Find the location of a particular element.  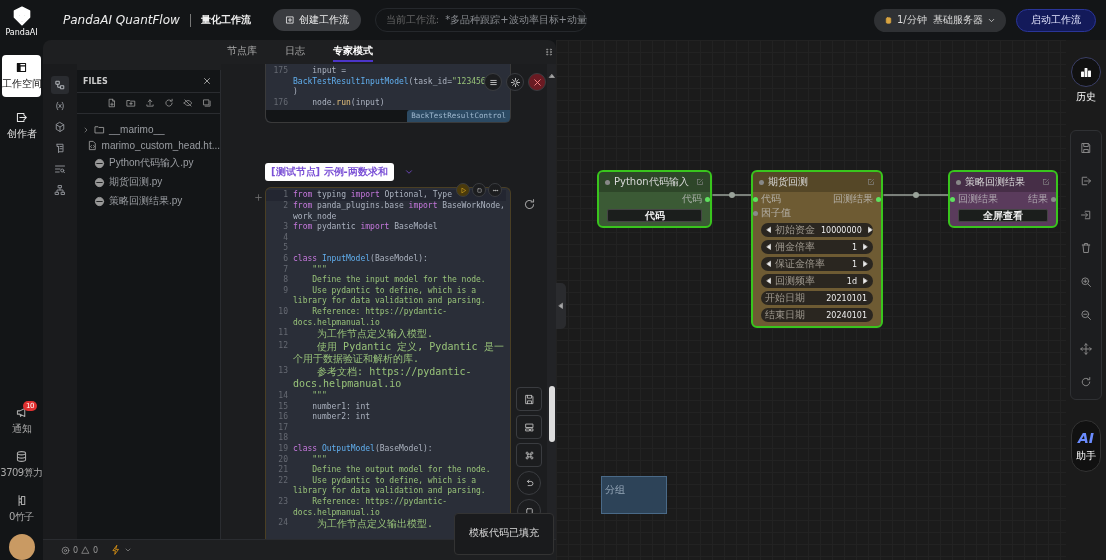

collapse-handle is located at coordinates (561, 306).